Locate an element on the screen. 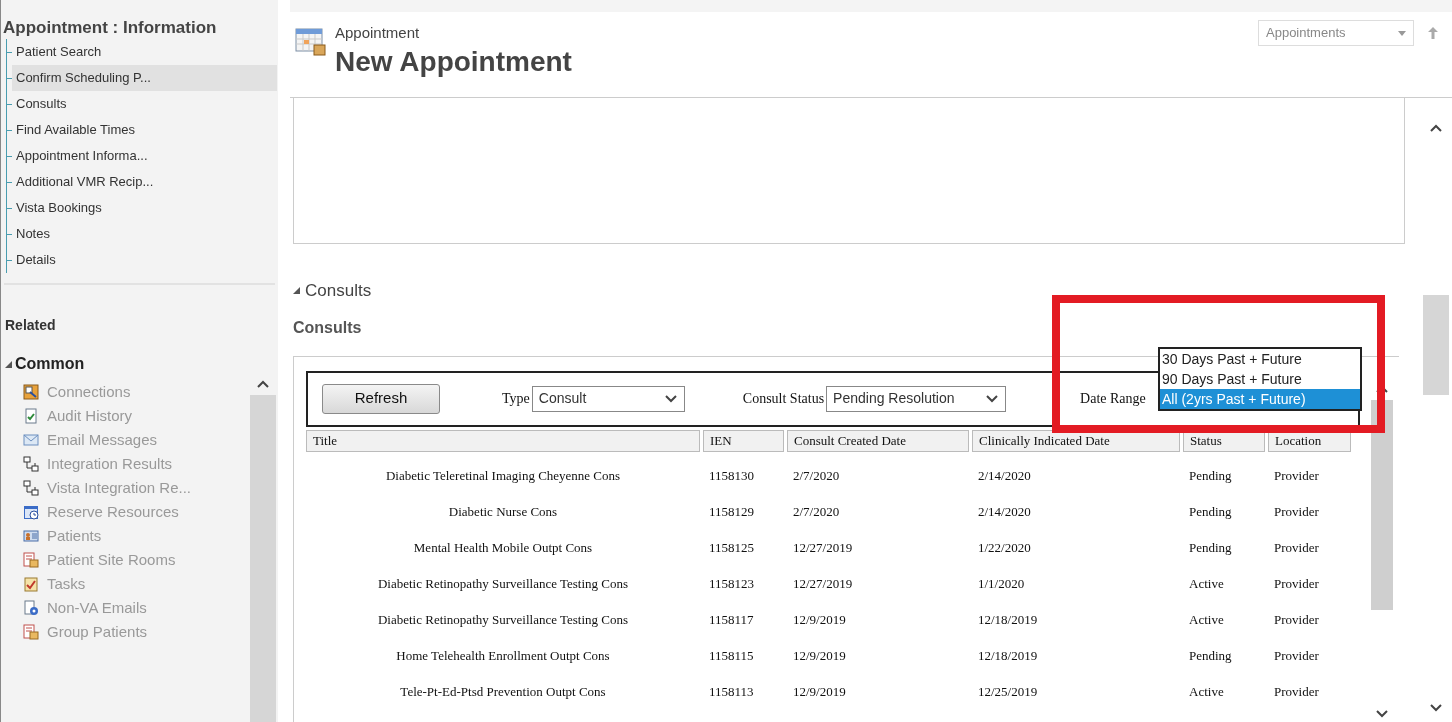 The image size is (1452, 722). refresh-button: Refresh is located at coordinates (381, 398).